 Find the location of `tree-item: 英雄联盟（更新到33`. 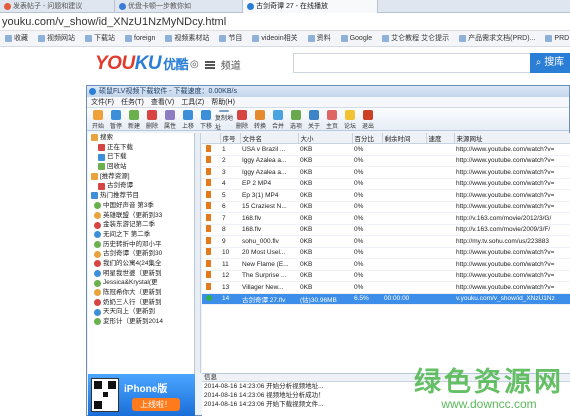

tree-item: 英雄联盟（更新到33 is located at coordinates (141, 216).